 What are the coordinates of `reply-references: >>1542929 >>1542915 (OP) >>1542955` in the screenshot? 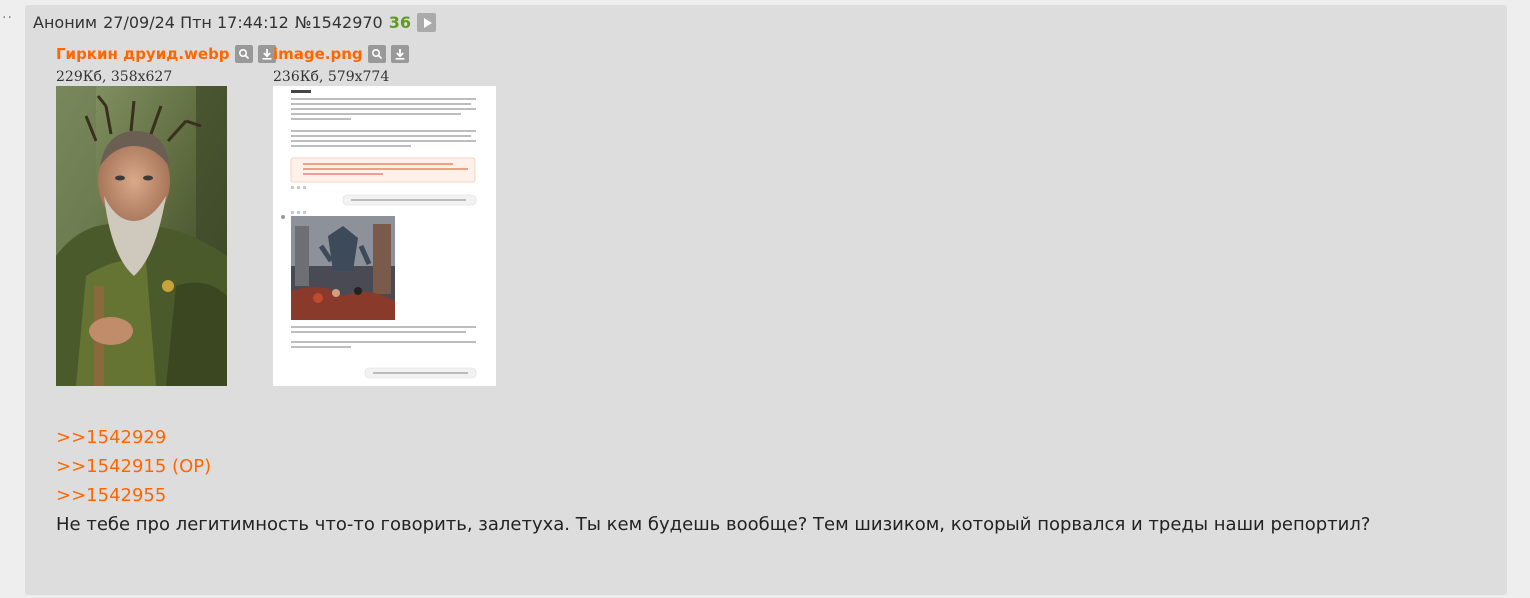 It's located at (133, 466).